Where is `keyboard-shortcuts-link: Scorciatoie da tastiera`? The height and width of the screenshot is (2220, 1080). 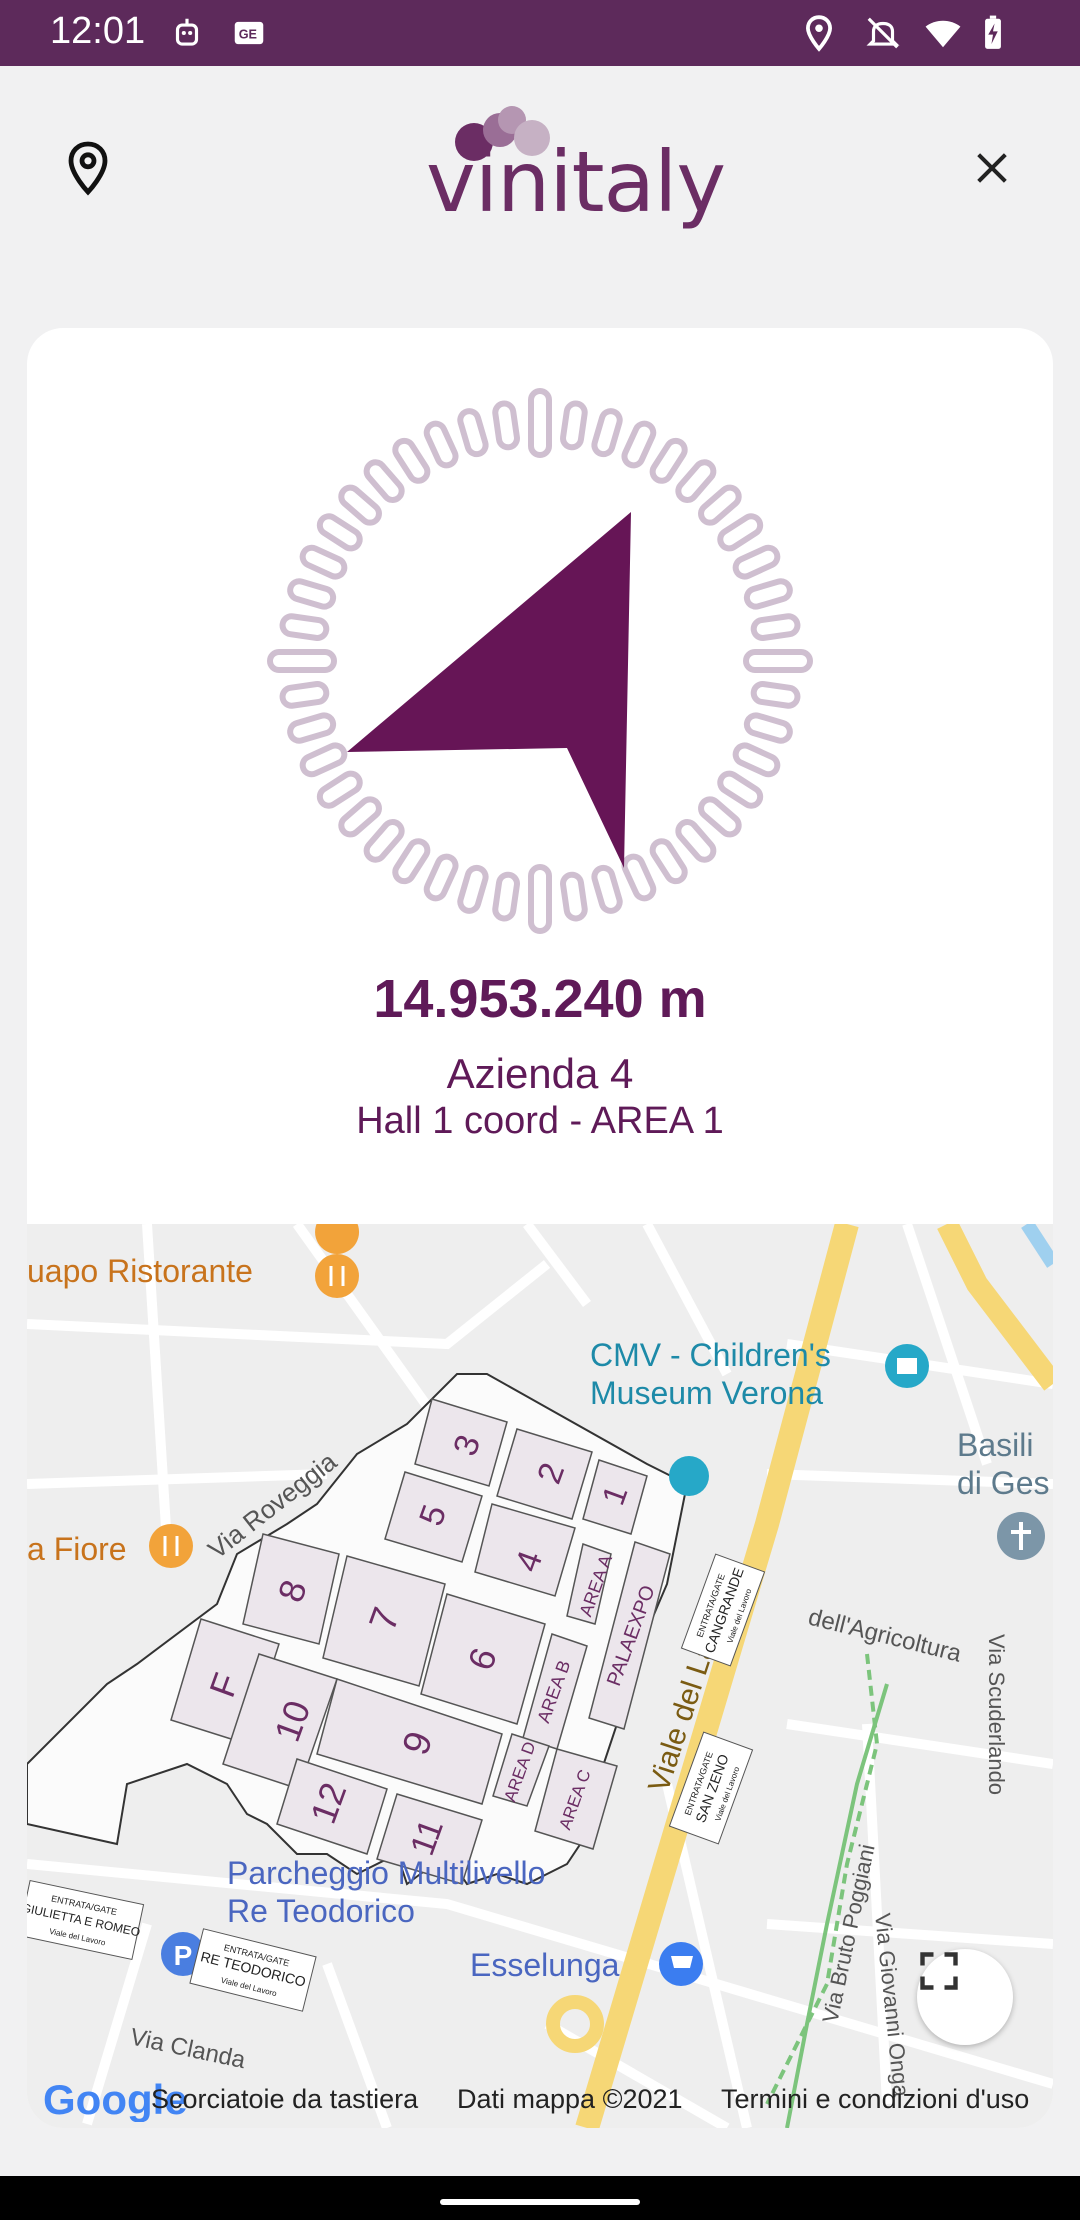 keyboard-shortcuts-link: Scorciatoie da tastiera is located at coordinates (284, 2099).